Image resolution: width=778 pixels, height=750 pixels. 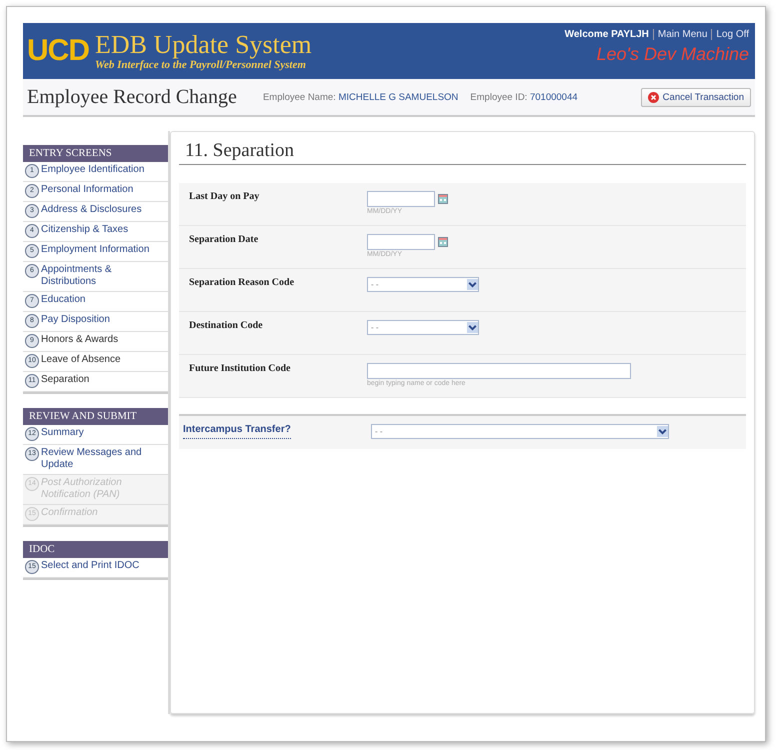 What do you see at coordinates (224, 240) in the screenshot?
I see `field-label: Separation Date` at bounding box center [224, 240].